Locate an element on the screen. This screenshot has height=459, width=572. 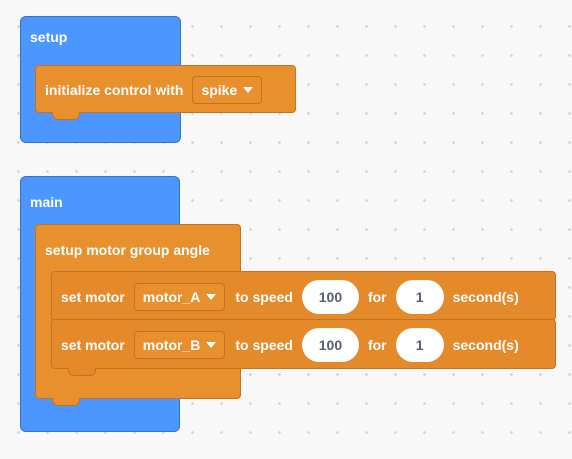
speed-input-b: 100 is located at coordinates (330, 345).